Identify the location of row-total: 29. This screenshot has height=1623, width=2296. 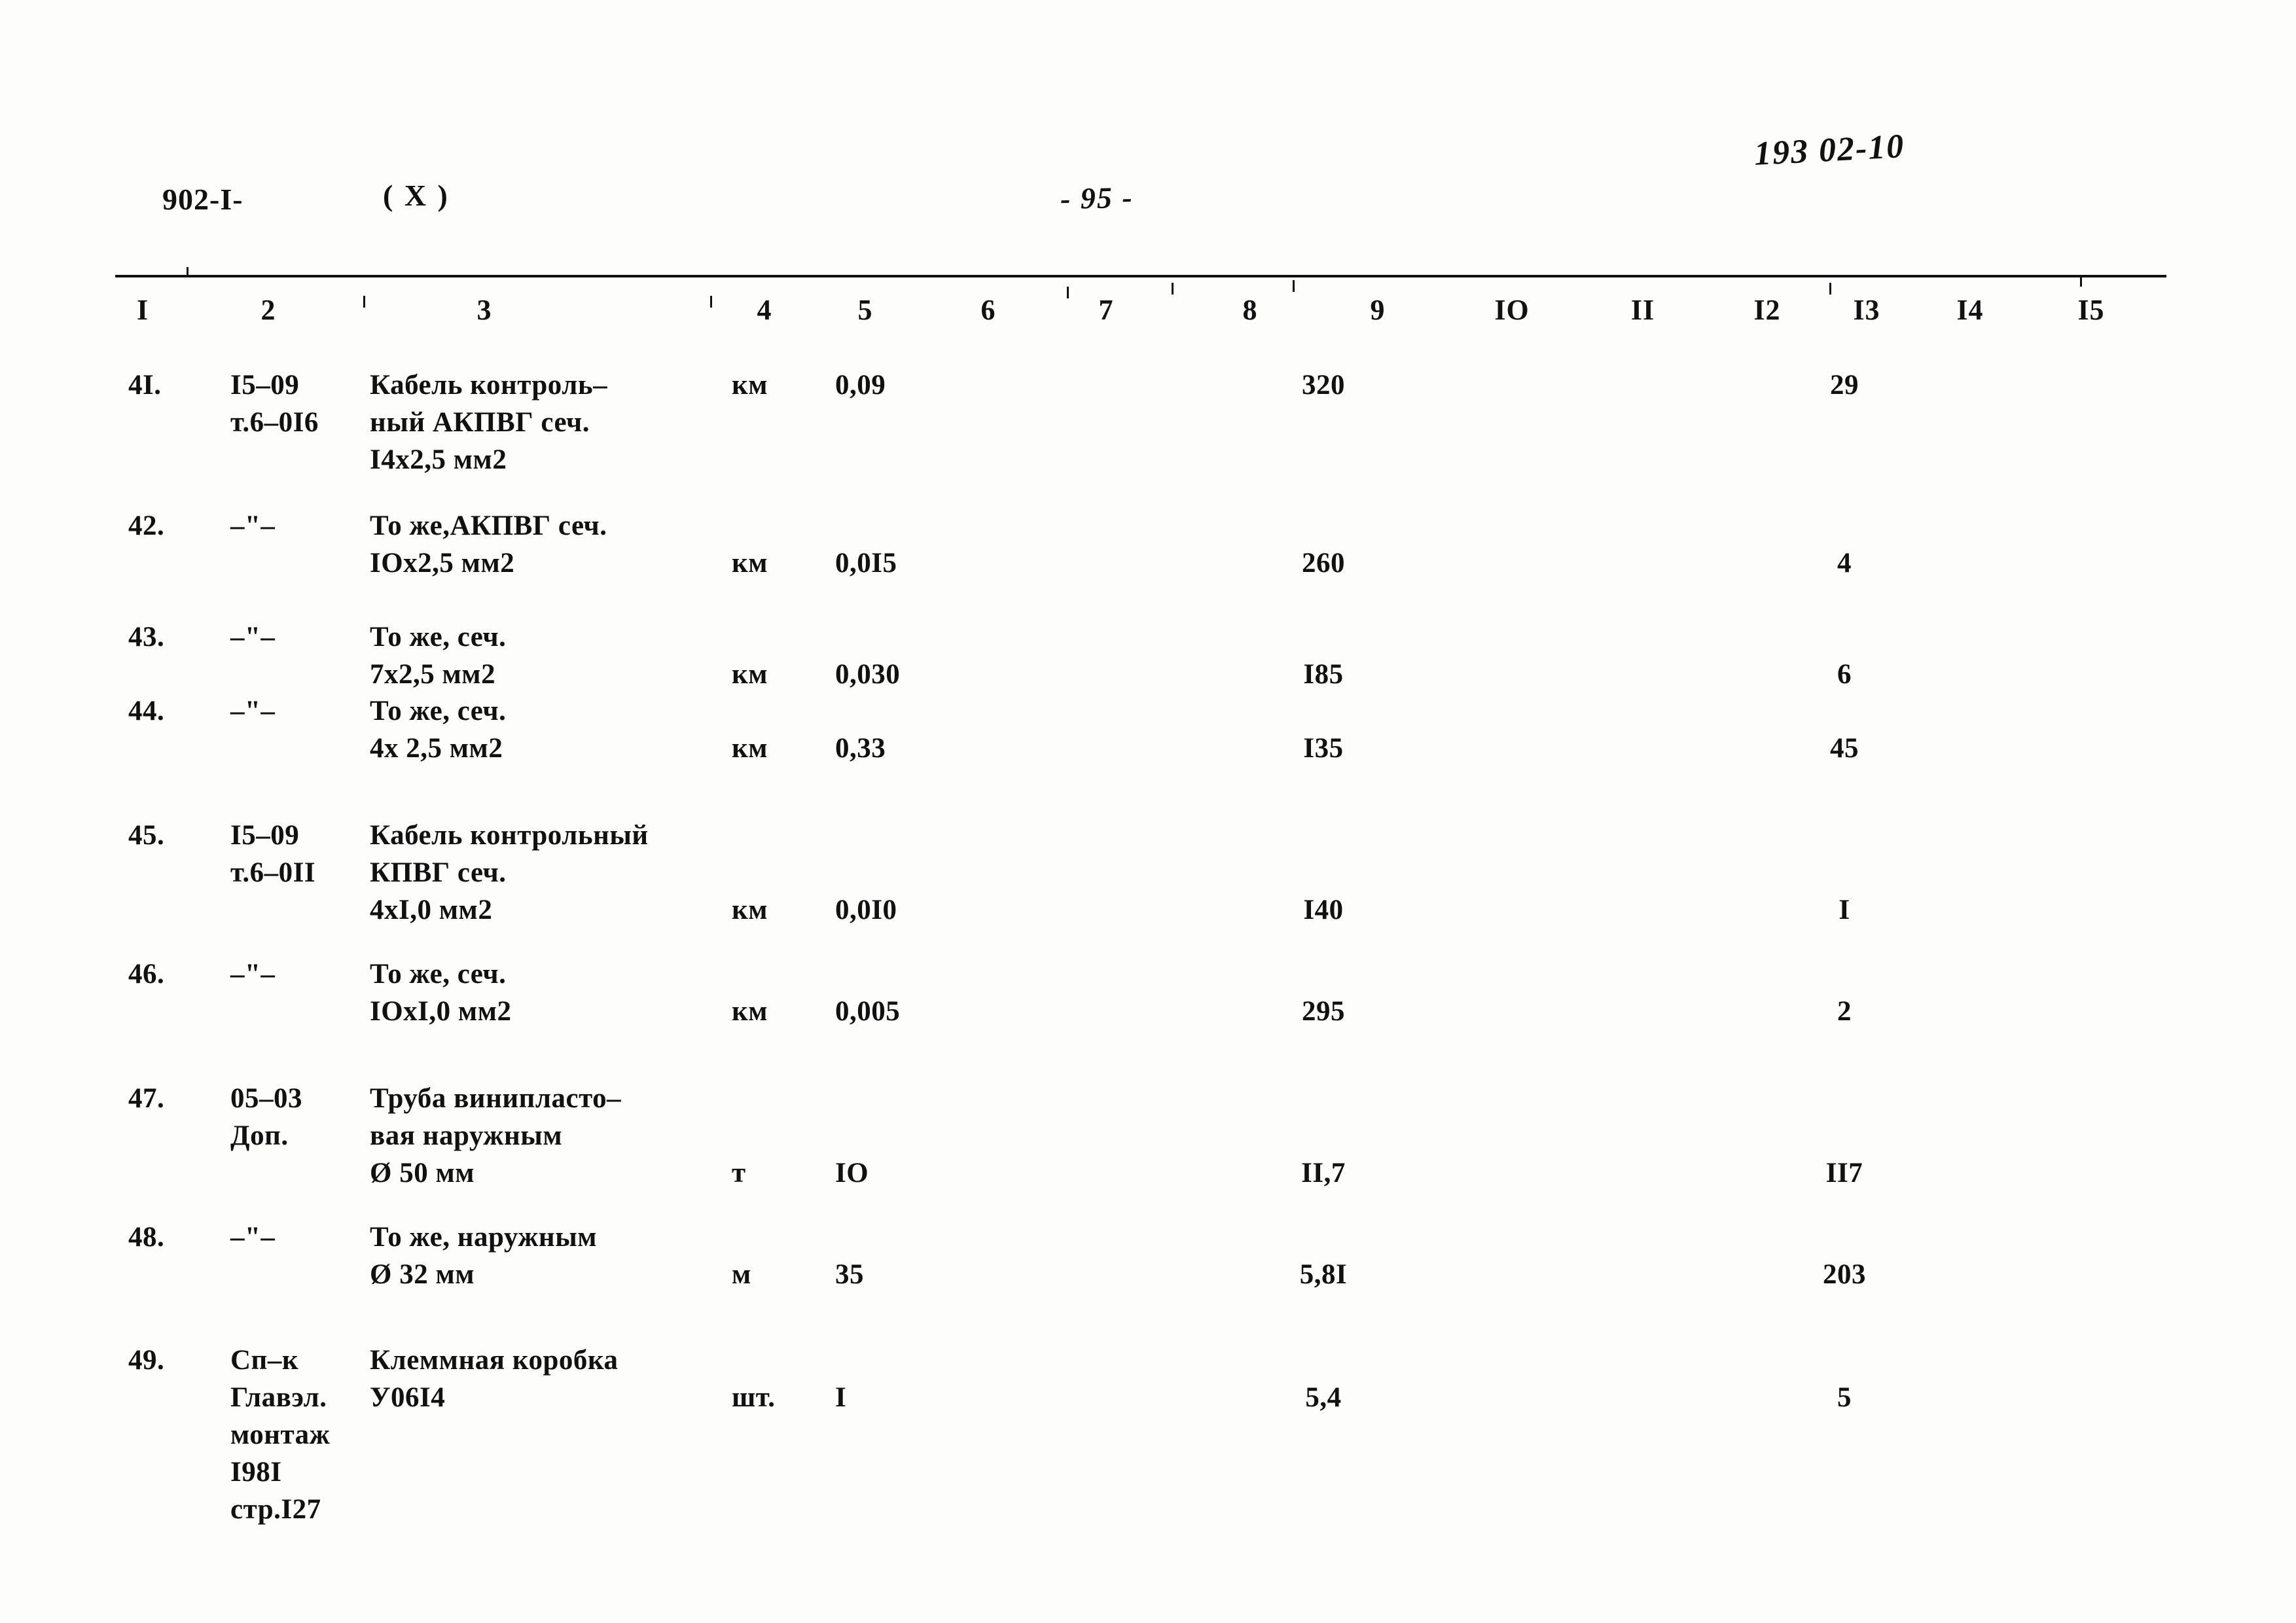
(1844, 385).